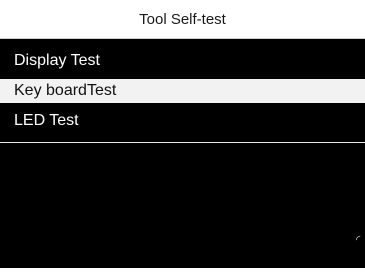 The height and width of the screenshot is (277, 365). I want to click on menu-divider, so click(182, 142).